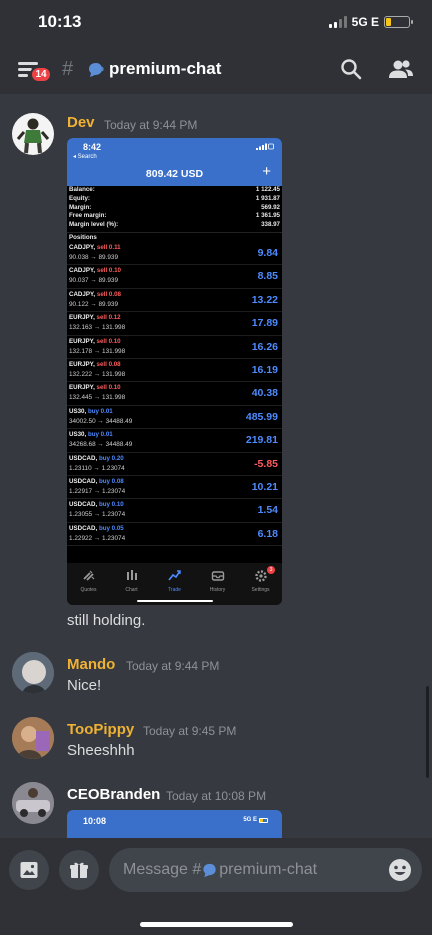 The height and width of the screenshot is (935, 432). What do you see at coordinates (216, 796) in the screenshot?
I see `timestamp: Today at 10:08 PM` at bounding box center [216, 796].